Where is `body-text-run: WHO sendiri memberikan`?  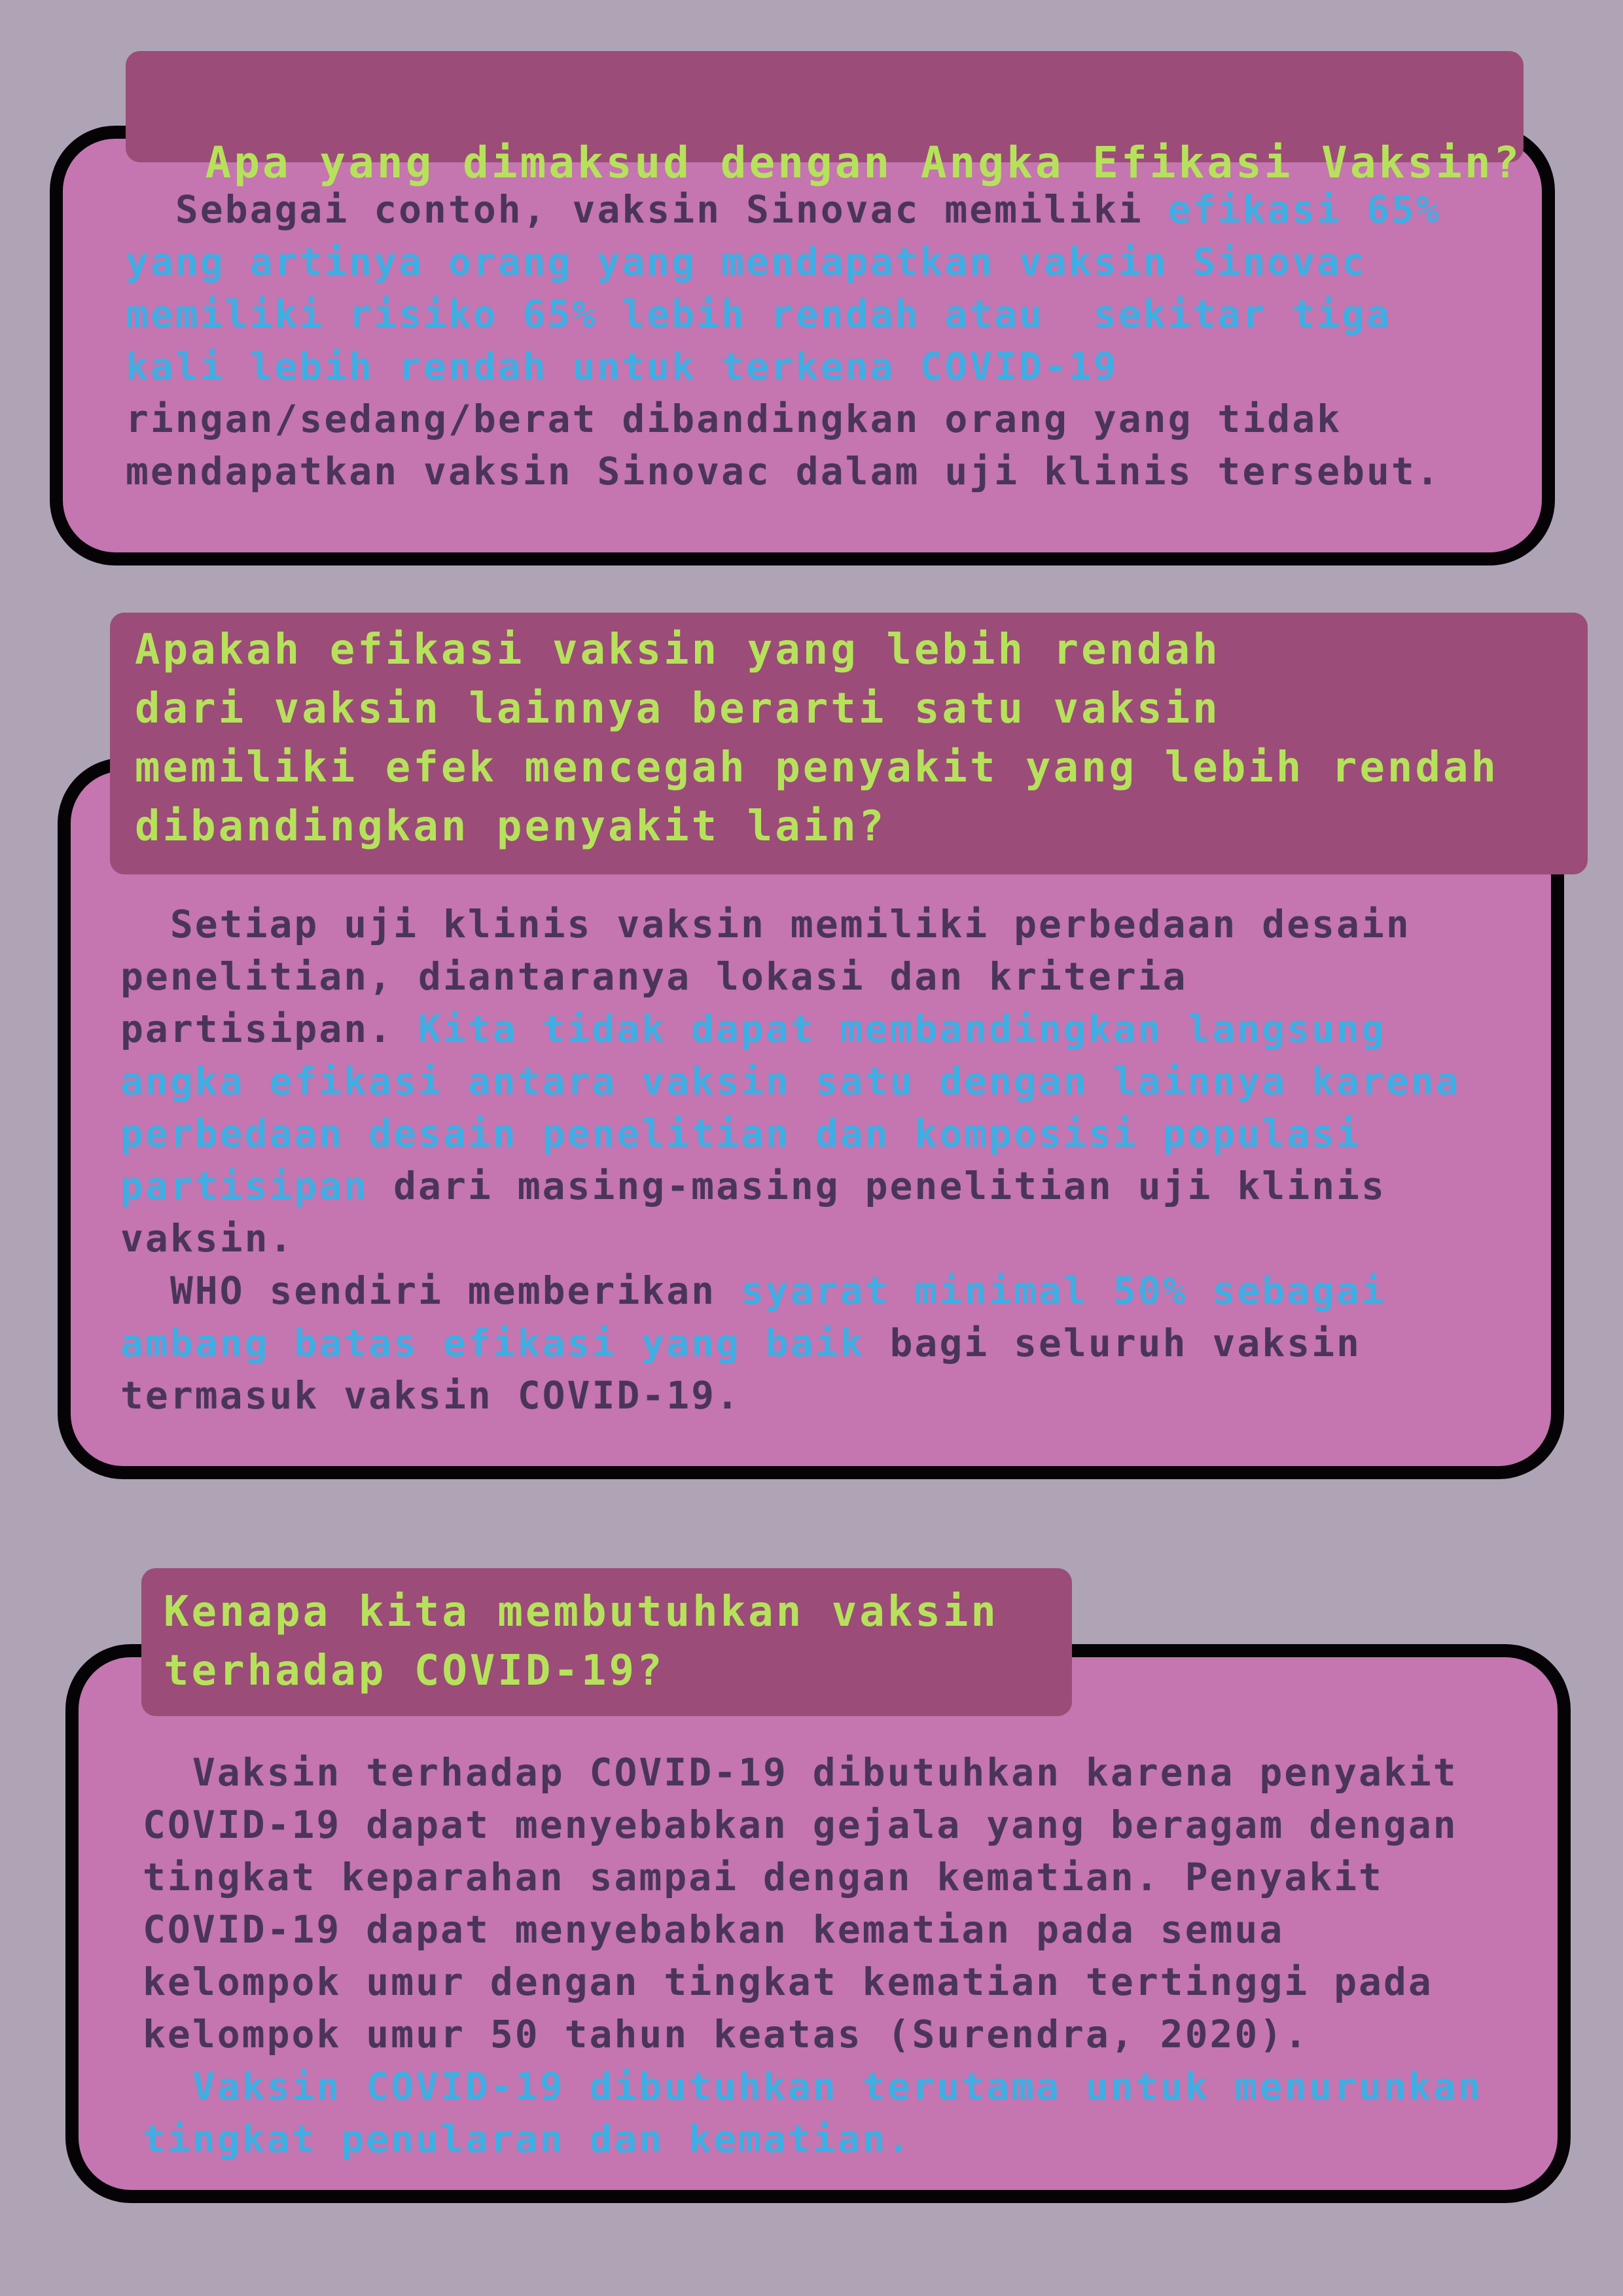
body-text-run: WHO sendiri memberikan is located at coordinates (430, 1290).